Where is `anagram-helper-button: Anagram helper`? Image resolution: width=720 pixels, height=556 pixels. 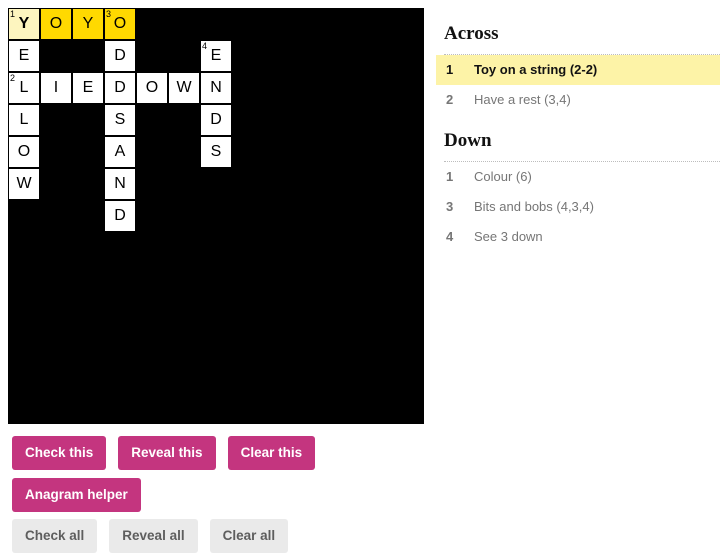 anagram-helper-button: Anagram helper is located at coordinates (76, 495).